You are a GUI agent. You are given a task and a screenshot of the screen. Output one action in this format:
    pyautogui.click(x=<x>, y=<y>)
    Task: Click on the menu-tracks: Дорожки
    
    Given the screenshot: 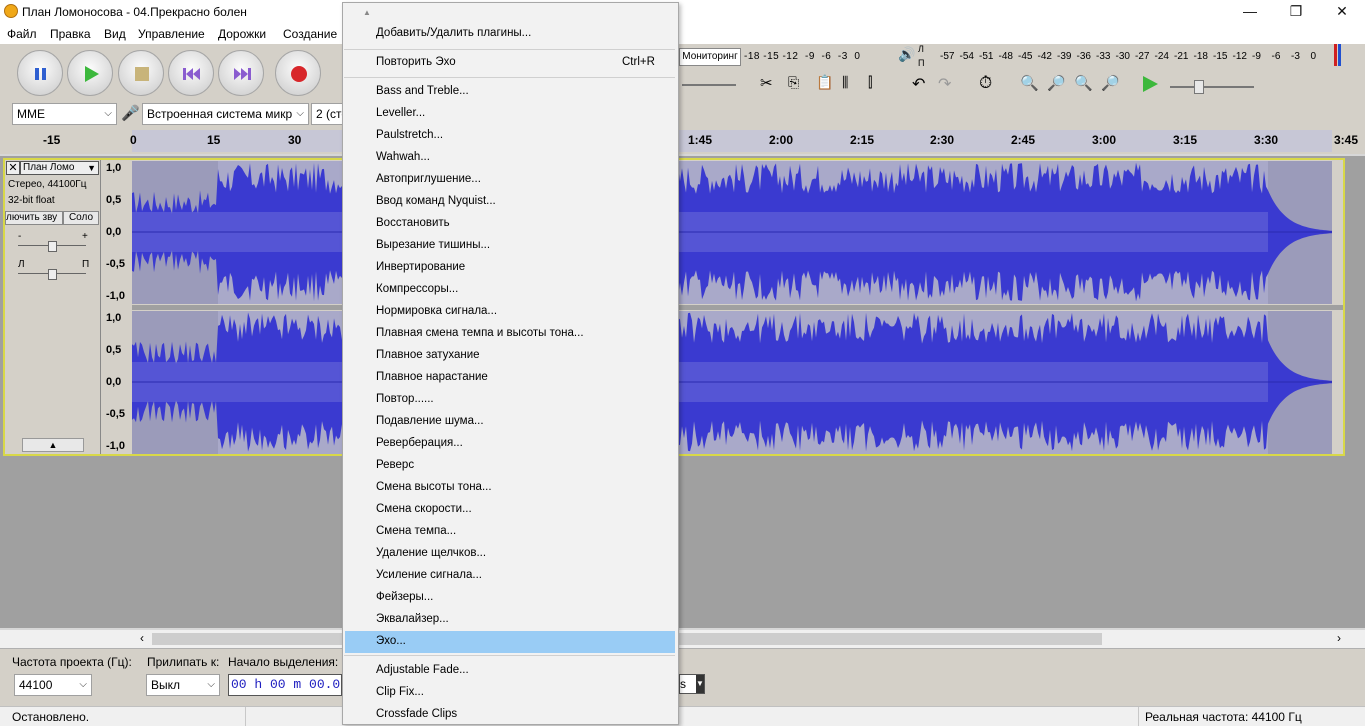 What is the action you would take?
    pyautogui.click(x=242, y=34)
    